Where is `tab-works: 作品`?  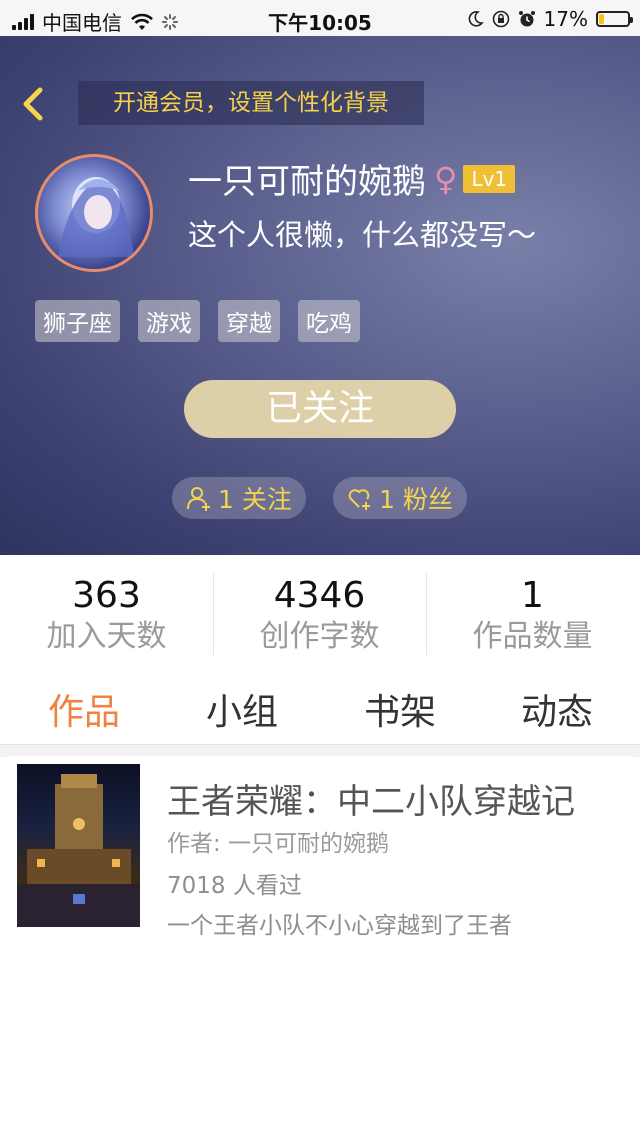 tab-works: 作品 is located at coordinates (84, 709).